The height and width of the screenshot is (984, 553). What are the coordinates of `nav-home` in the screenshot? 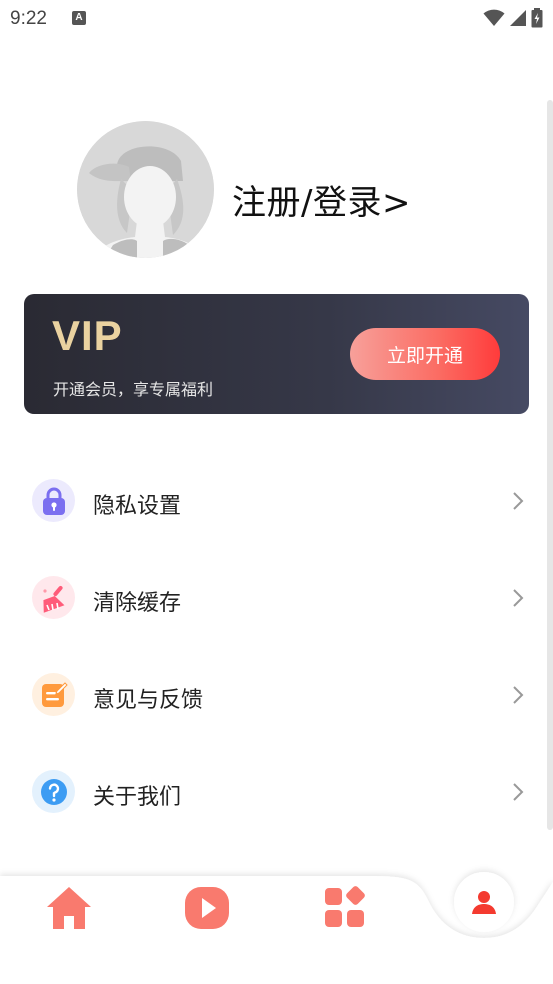 It's located at (69, 908).